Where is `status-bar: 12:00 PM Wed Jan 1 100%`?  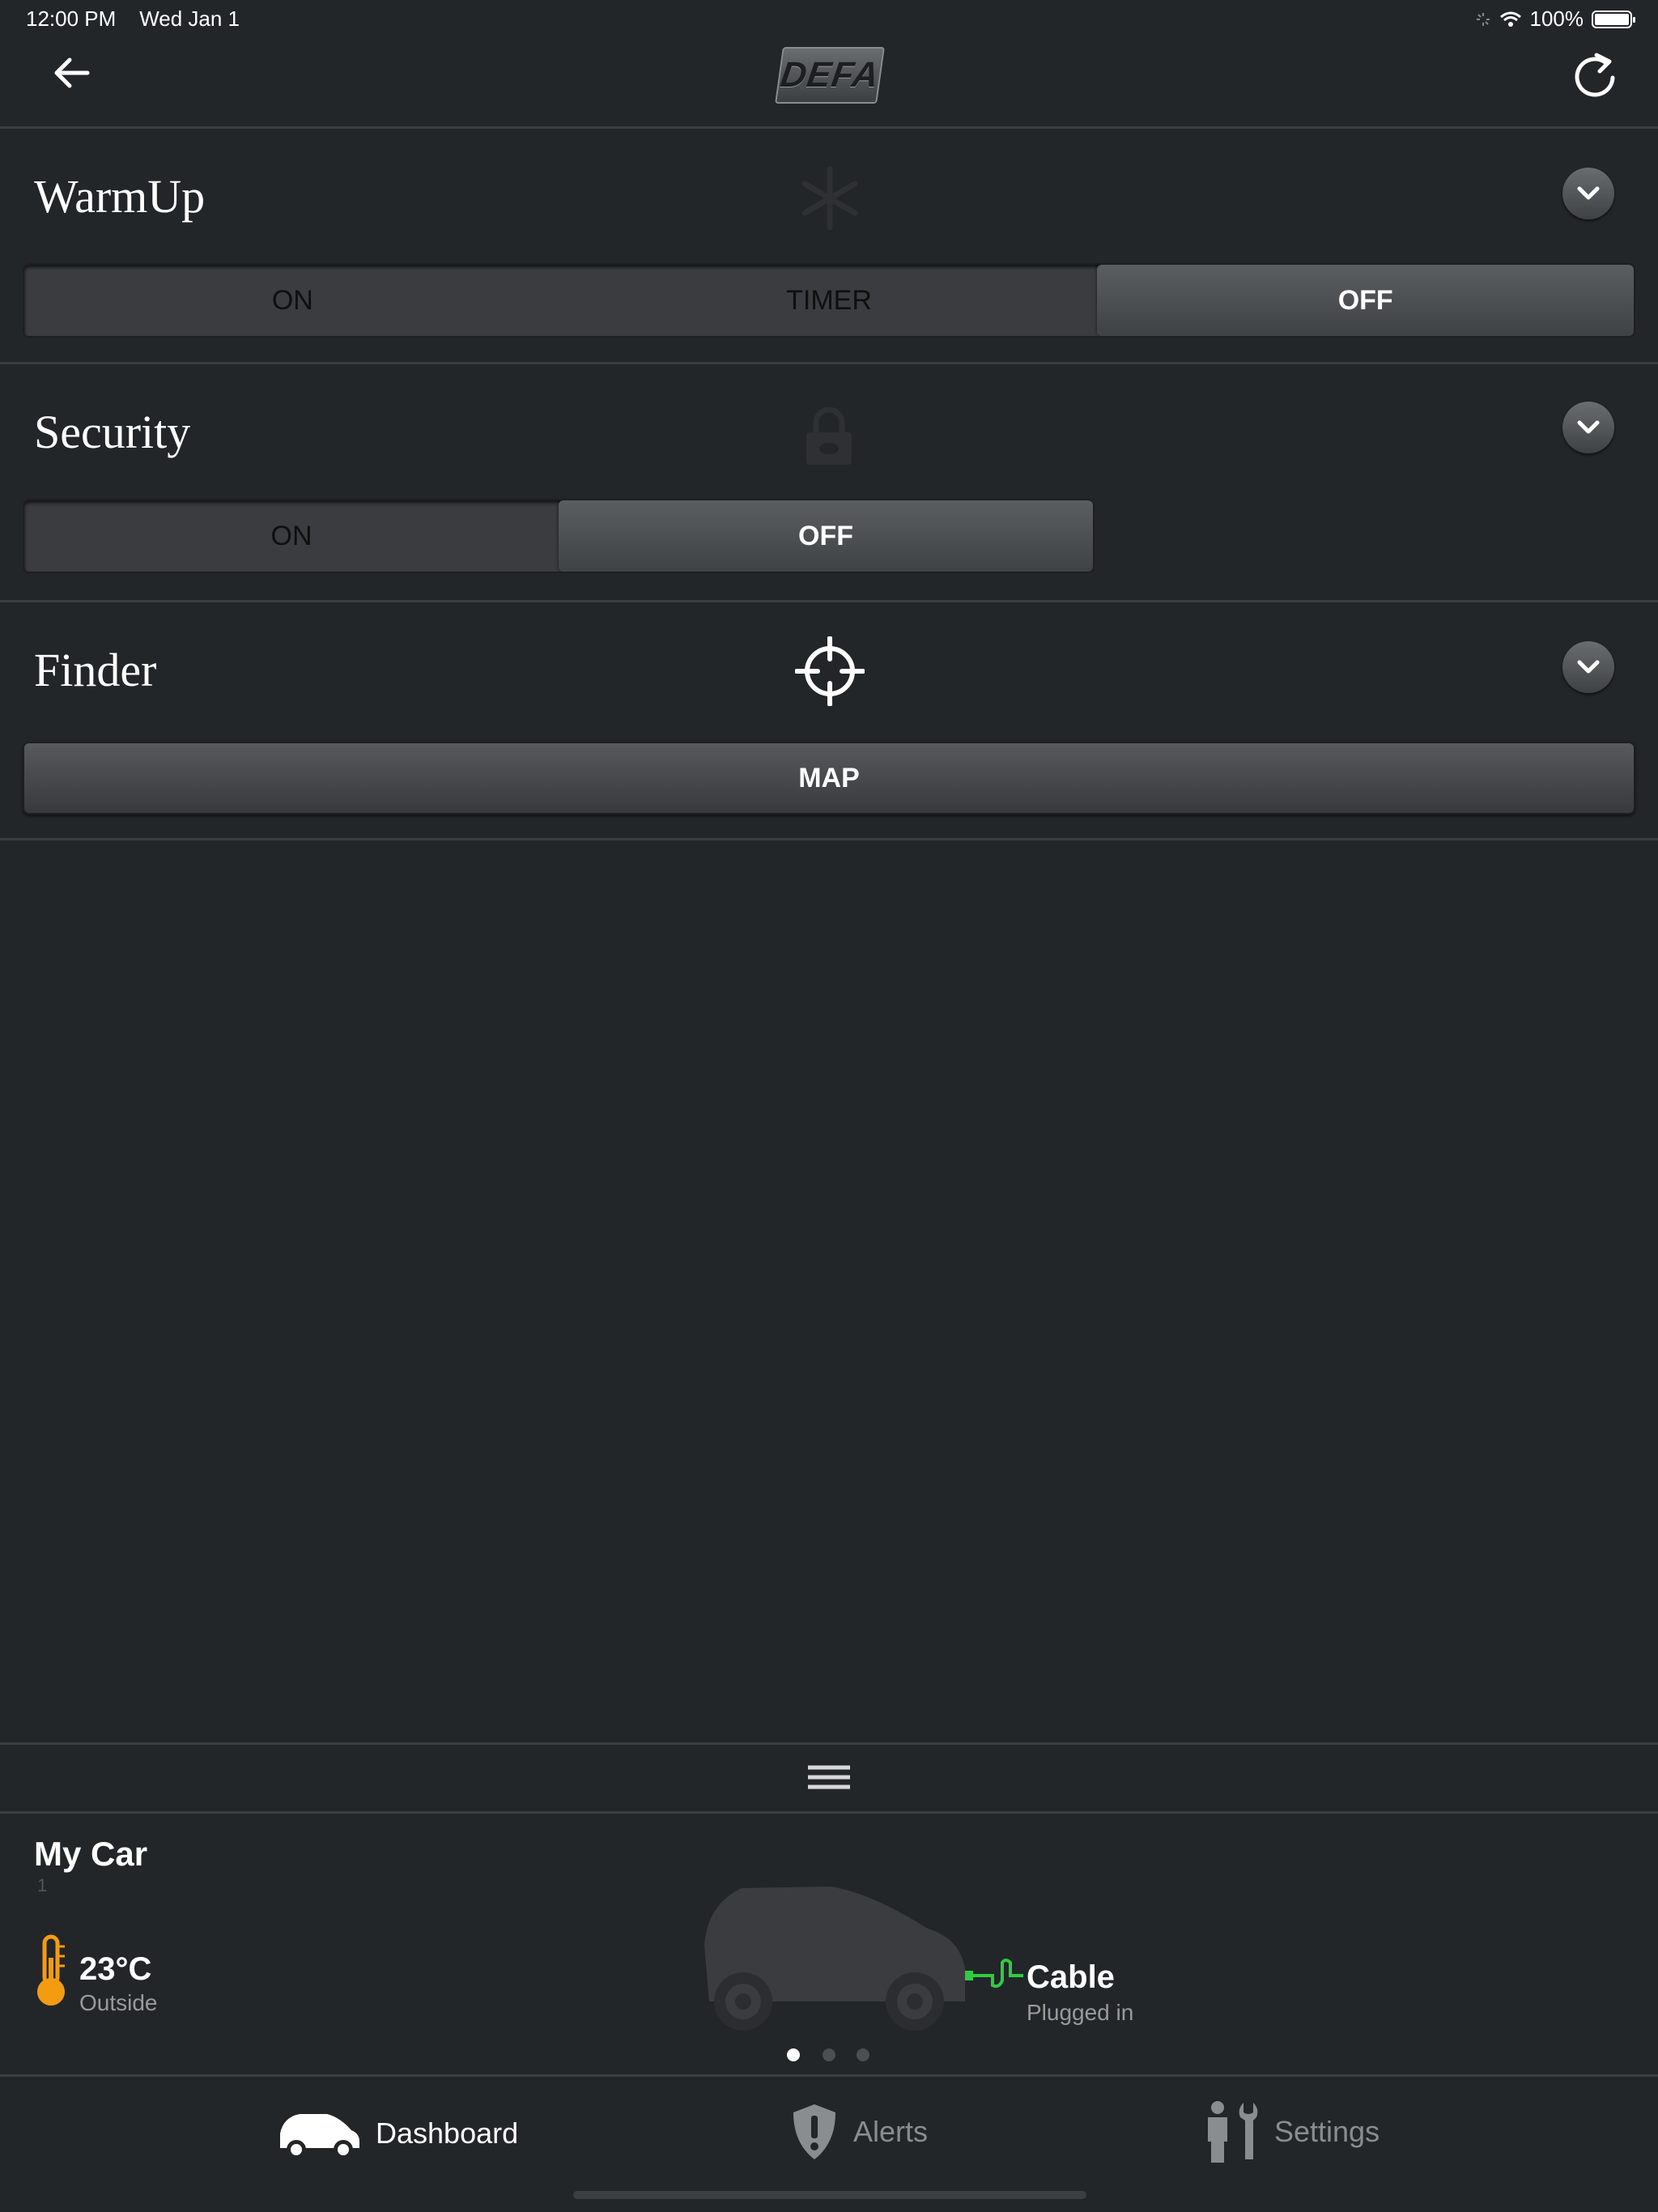
status-bar: 12:00 PM Wed Jan 1 100% is located at coordinates (829, 18).